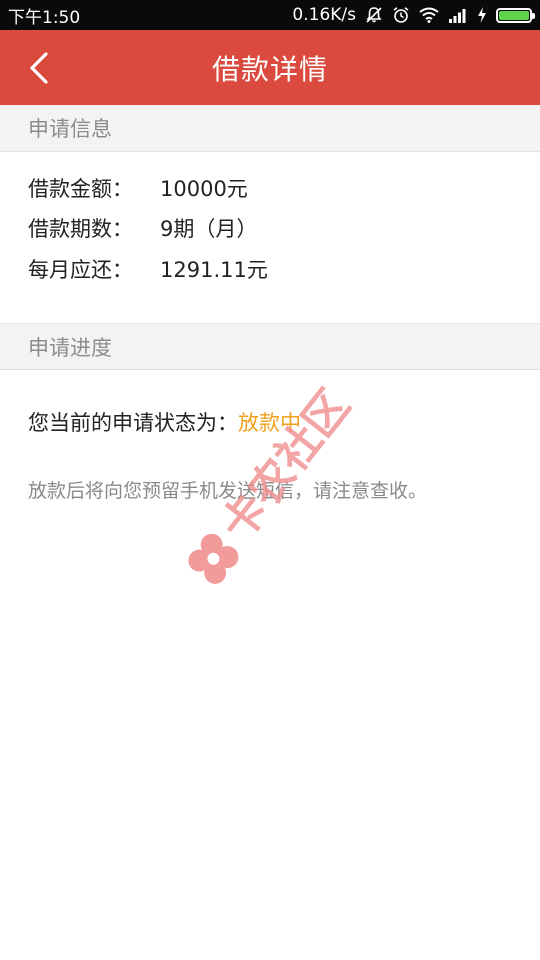  Describe the element at coordinates (228, 491) in the screenshot. I see `sms-notice: 放款后将向您预留手机发送短信，请注意查收。` at that location.